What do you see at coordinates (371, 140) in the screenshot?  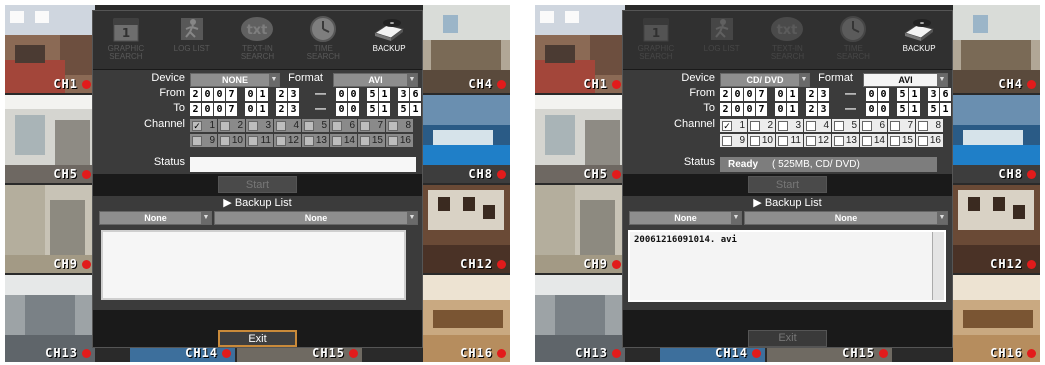 I see `channel-checkbox-15: 15` at bounding box center [371, 140].